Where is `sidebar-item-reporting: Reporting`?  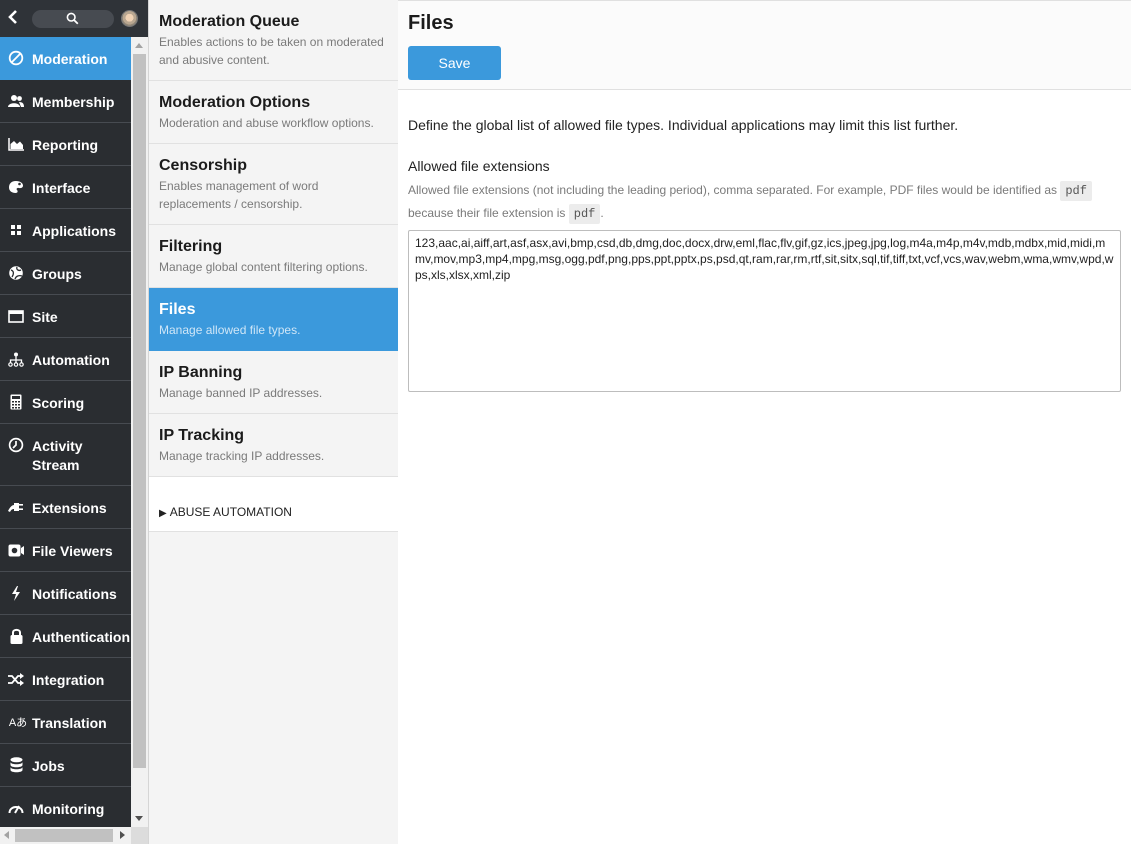 sidebar-item-reporting: Reporting is located at coordinates (65, 144).